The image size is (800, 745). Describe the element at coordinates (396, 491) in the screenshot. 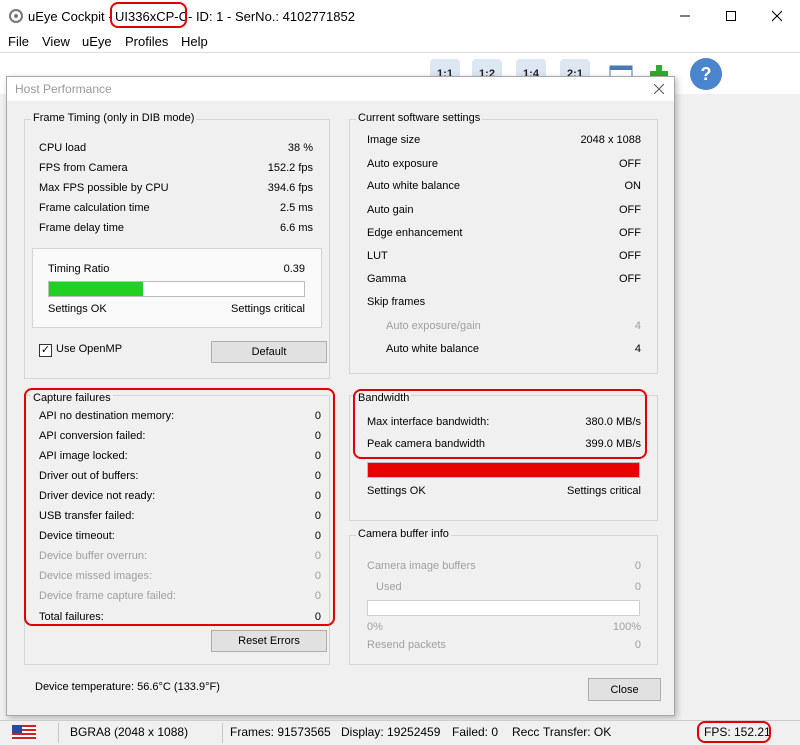

I see `bandwidth-settings-ok: Settings OK` at that location.